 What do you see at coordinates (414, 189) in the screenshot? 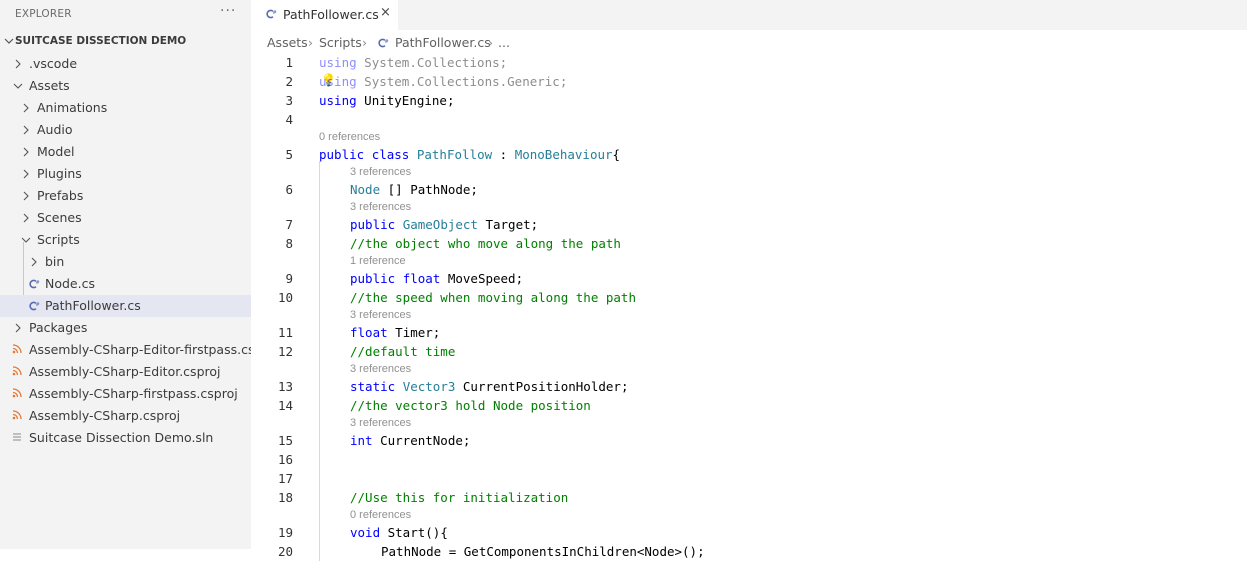
I see `code-line-6: Node [] PathNode;` at bounding box center [414, 189].